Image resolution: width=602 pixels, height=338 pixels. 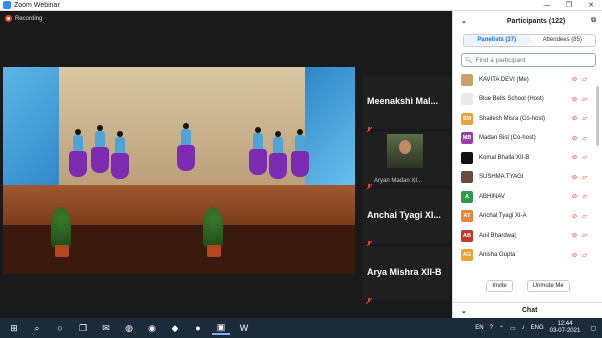 I want to click on tab-attendees: Attendees (85), so click(x=563, y=40).